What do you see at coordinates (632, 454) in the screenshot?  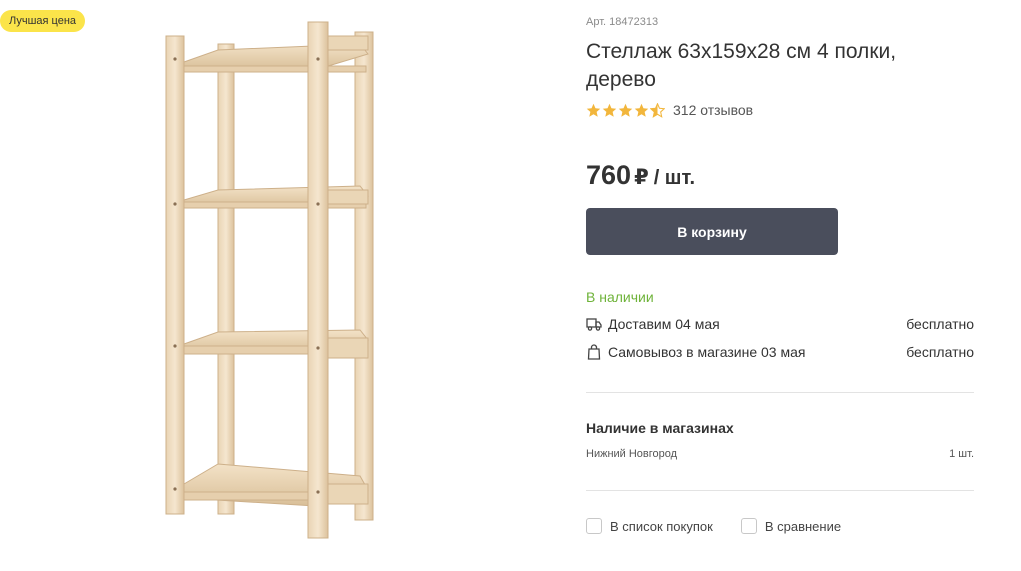 I see `store-city: Нижний Новгород` at bounding box center [632, 454].